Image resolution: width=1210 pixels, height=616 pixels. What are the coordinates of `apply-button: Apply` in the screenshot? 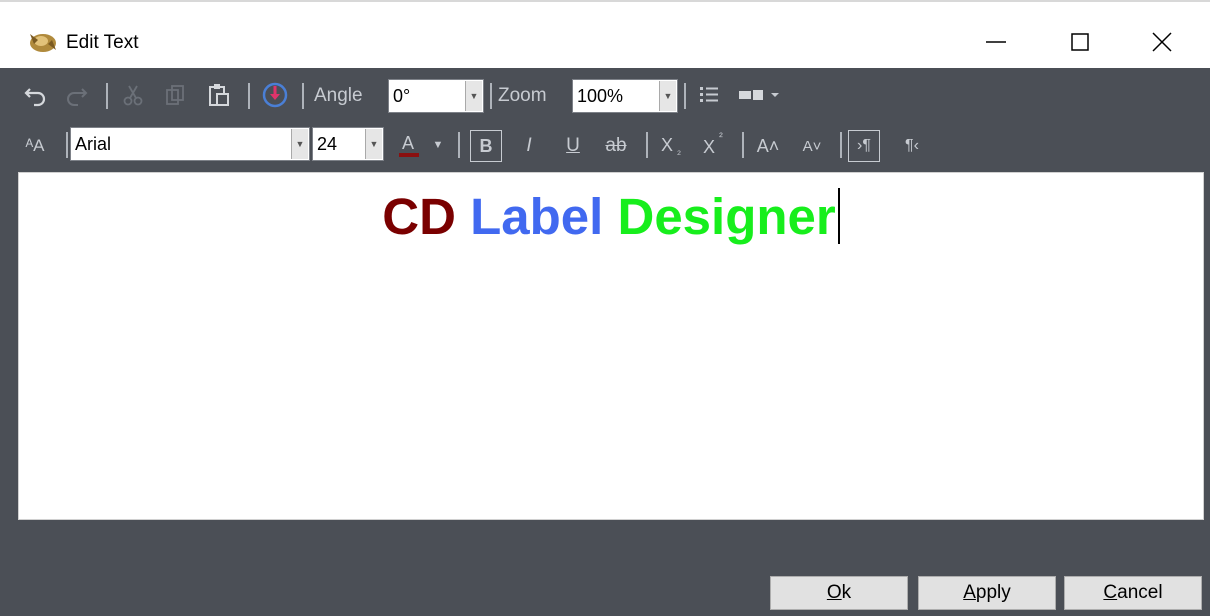 It's located at (987, 593).